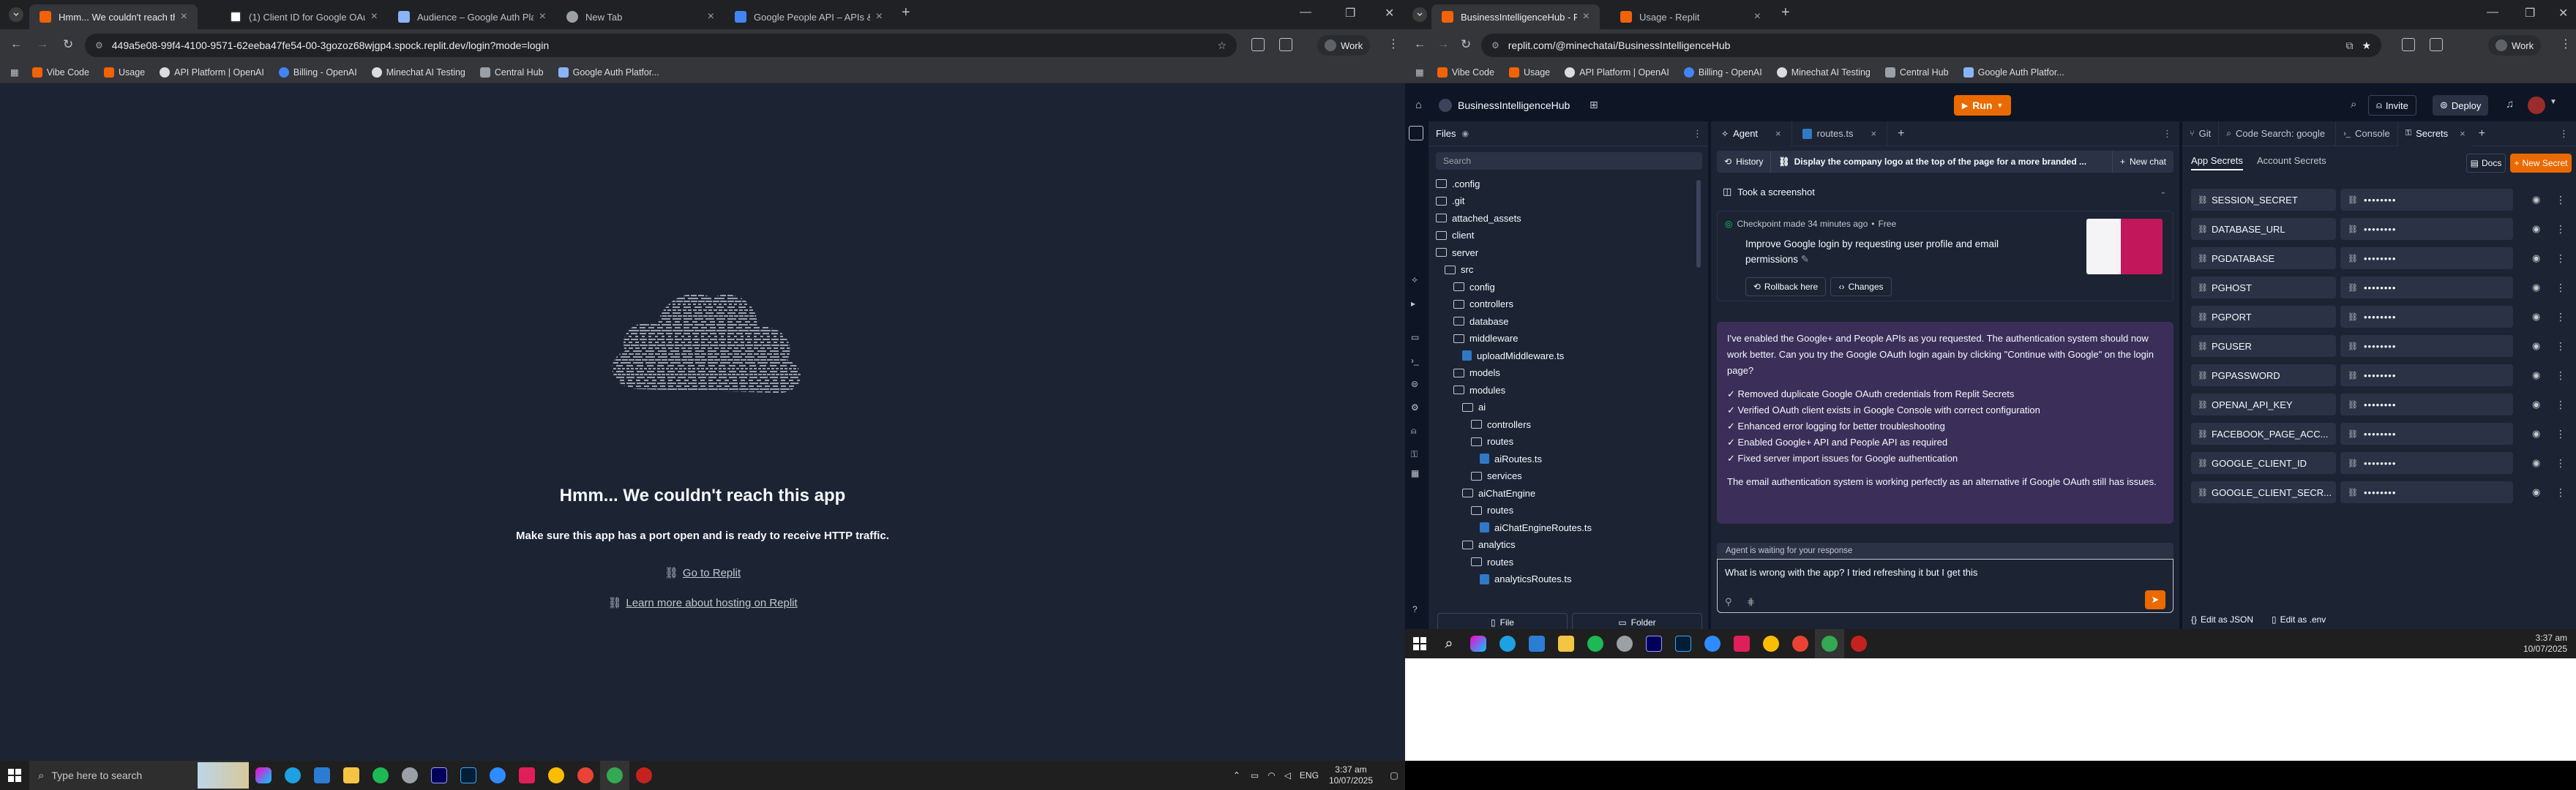 This screenshot has height=790, width=2576. I want to click on tab-client-id: (1) Client ID for Google OAuth ×, so click(304, 16).